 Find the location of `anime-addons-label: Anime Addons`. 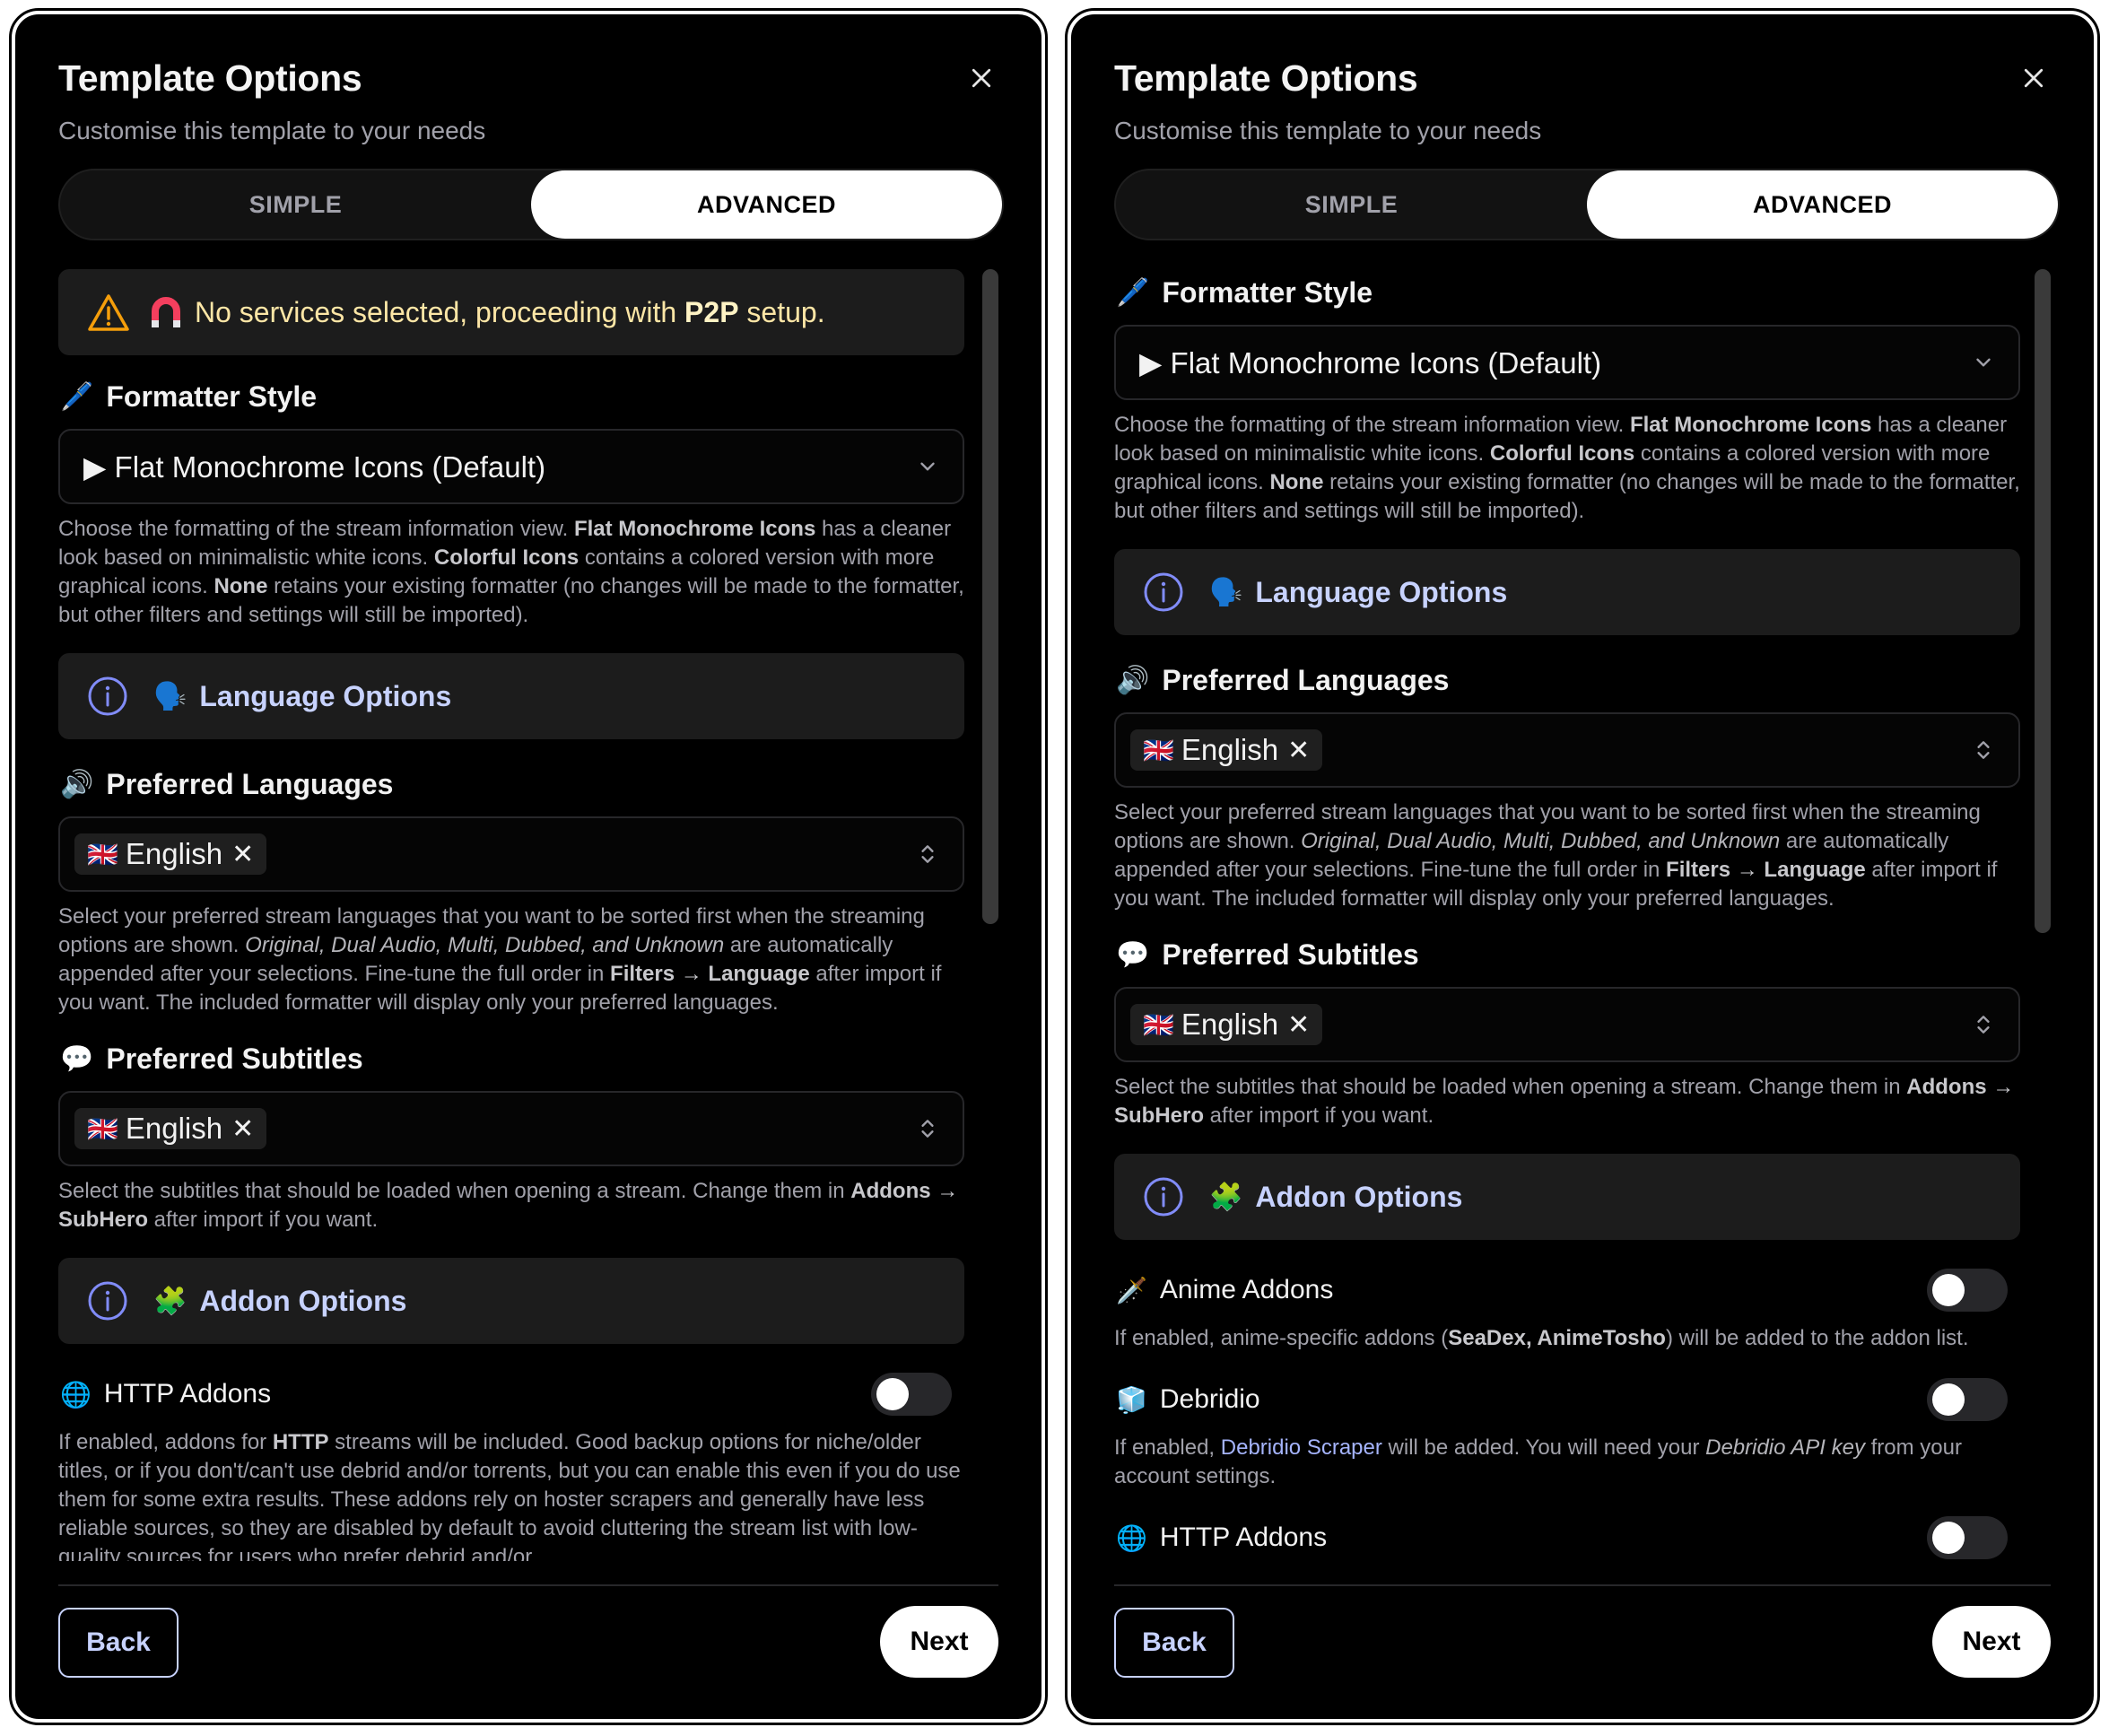

anime-addons-label: Anime Addons is located at coordinates (1246, 1289).